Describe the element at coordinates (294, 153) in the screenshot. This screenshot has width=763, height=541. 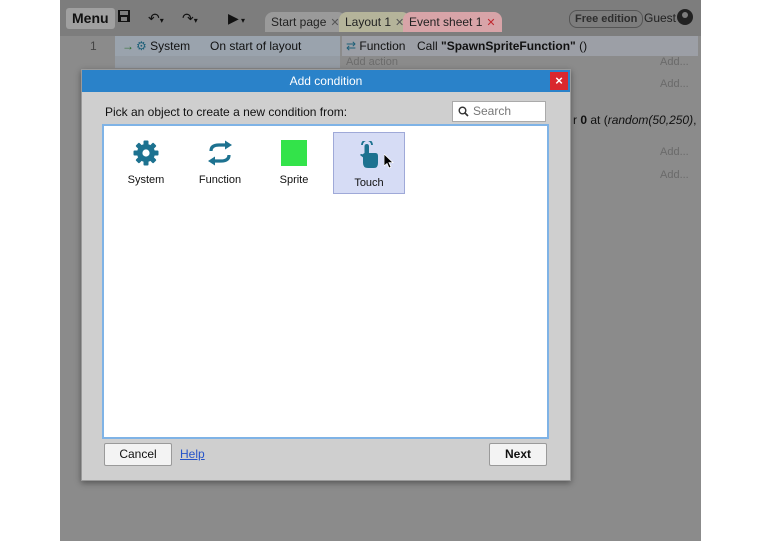
I see `sprite-square-icon` at that location.